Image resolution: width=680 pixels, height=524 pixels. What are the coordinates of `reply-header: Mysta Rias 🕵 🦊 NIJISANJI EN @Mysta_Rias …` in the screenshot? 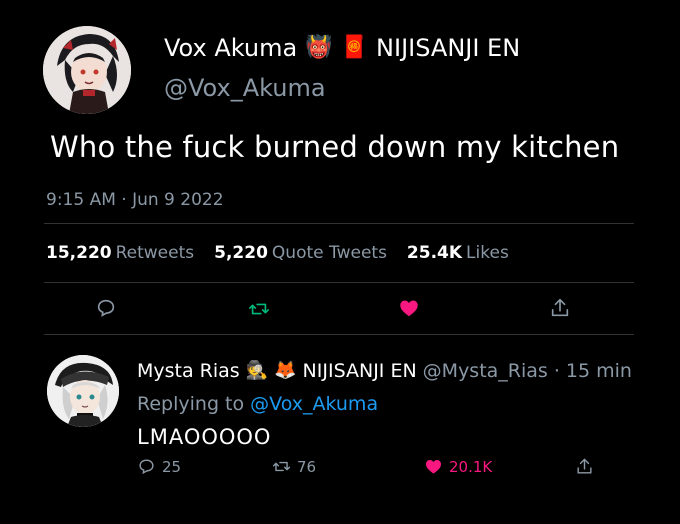 It's located at (384, 371).